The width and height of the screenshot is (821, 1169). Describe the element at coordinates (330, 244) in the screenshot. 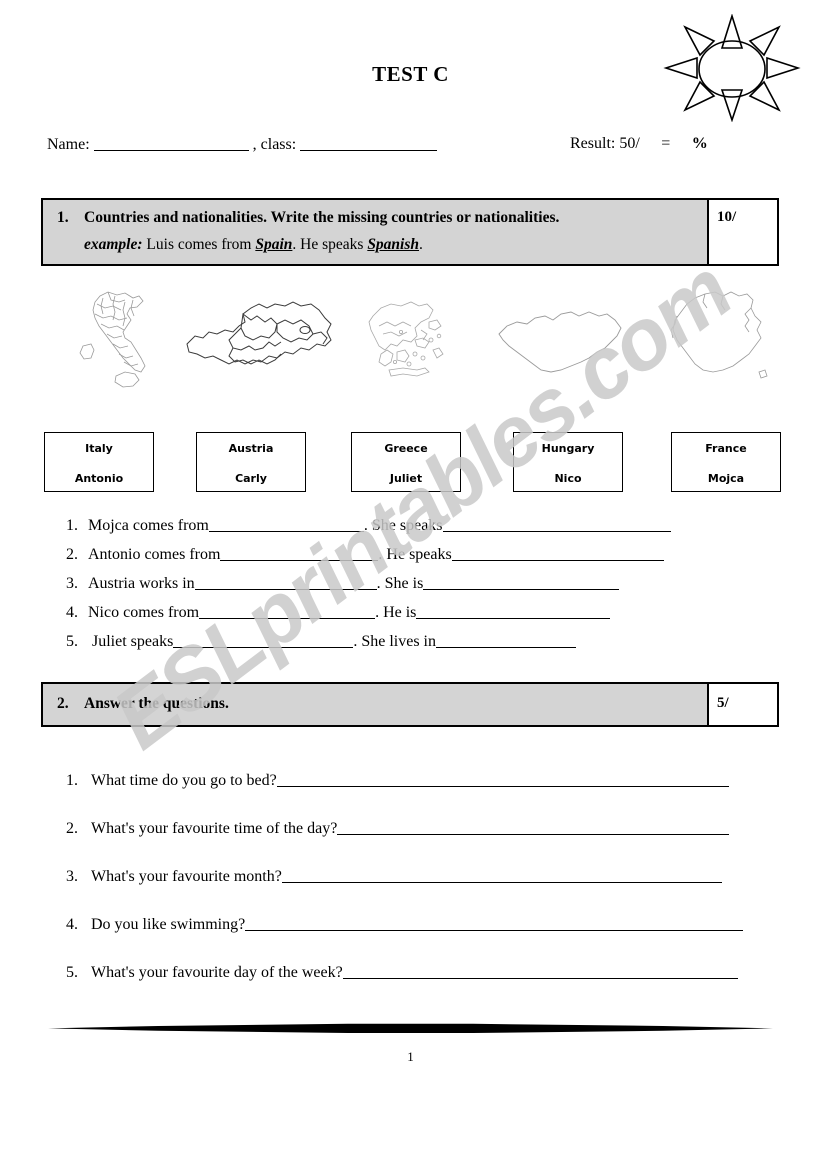

I see `example-mid: . He speaks` at that location.